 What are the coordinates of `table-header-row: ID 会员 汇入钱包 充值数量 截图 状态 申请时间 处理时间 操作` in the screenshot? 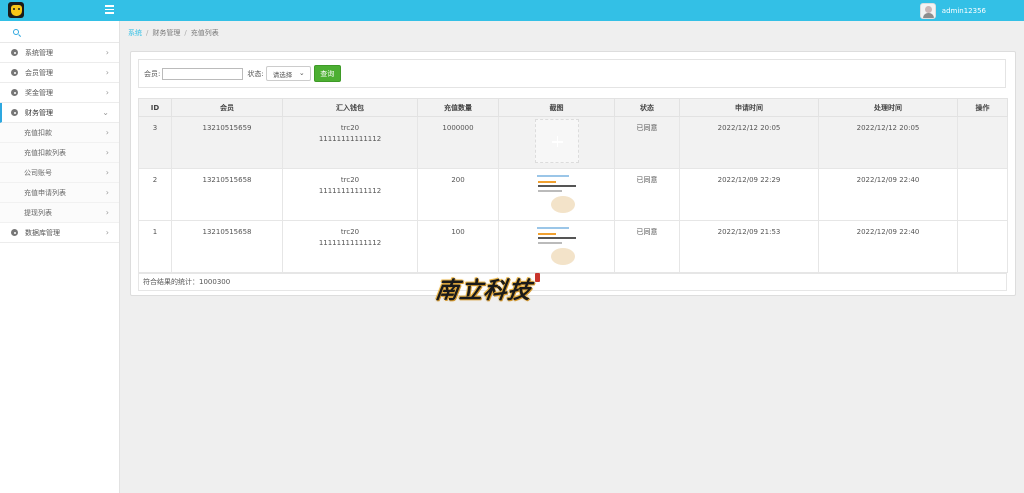 It's located at (573, 107).